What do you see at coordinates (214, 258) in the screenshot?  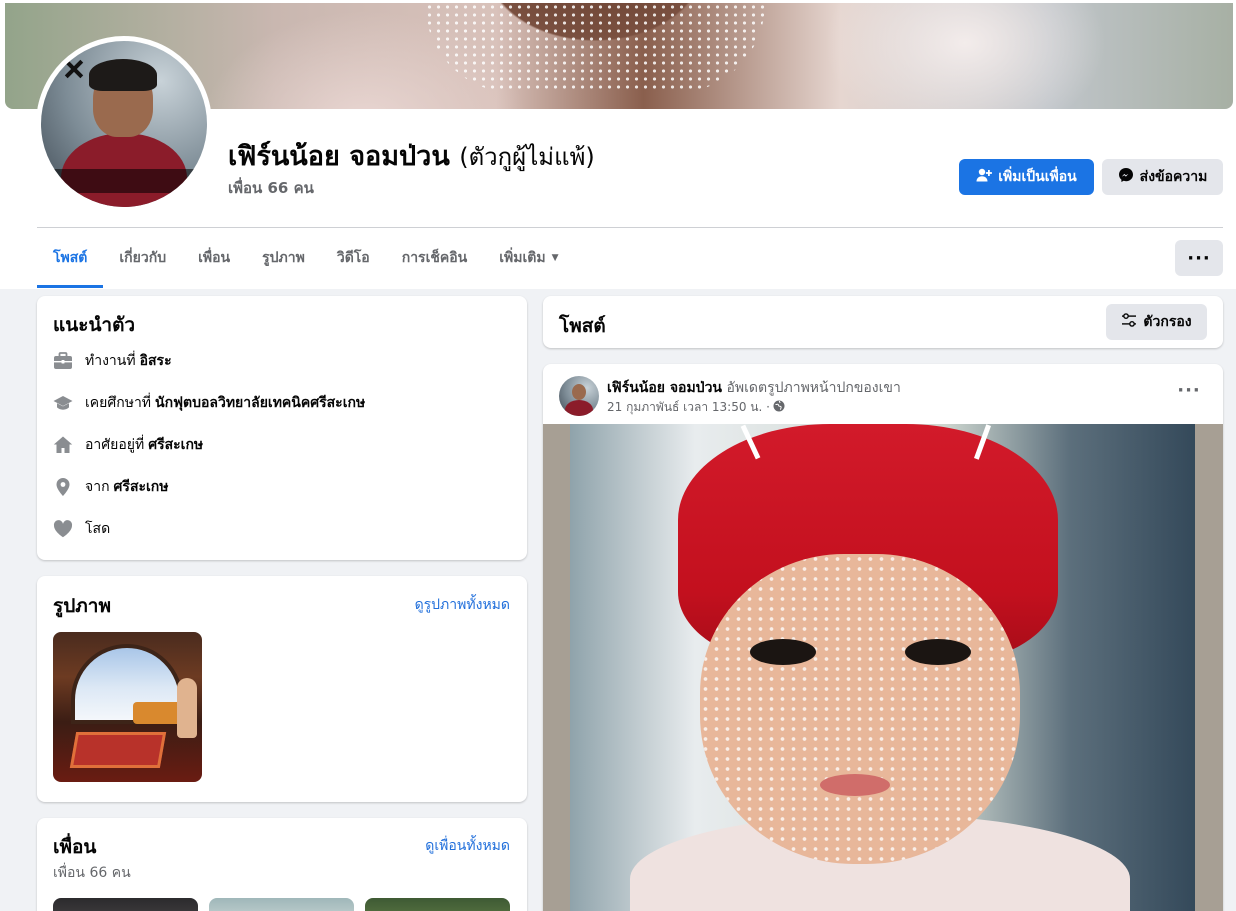 I see `tab-friends: เพื่อน` at bounding box center [214, 258].